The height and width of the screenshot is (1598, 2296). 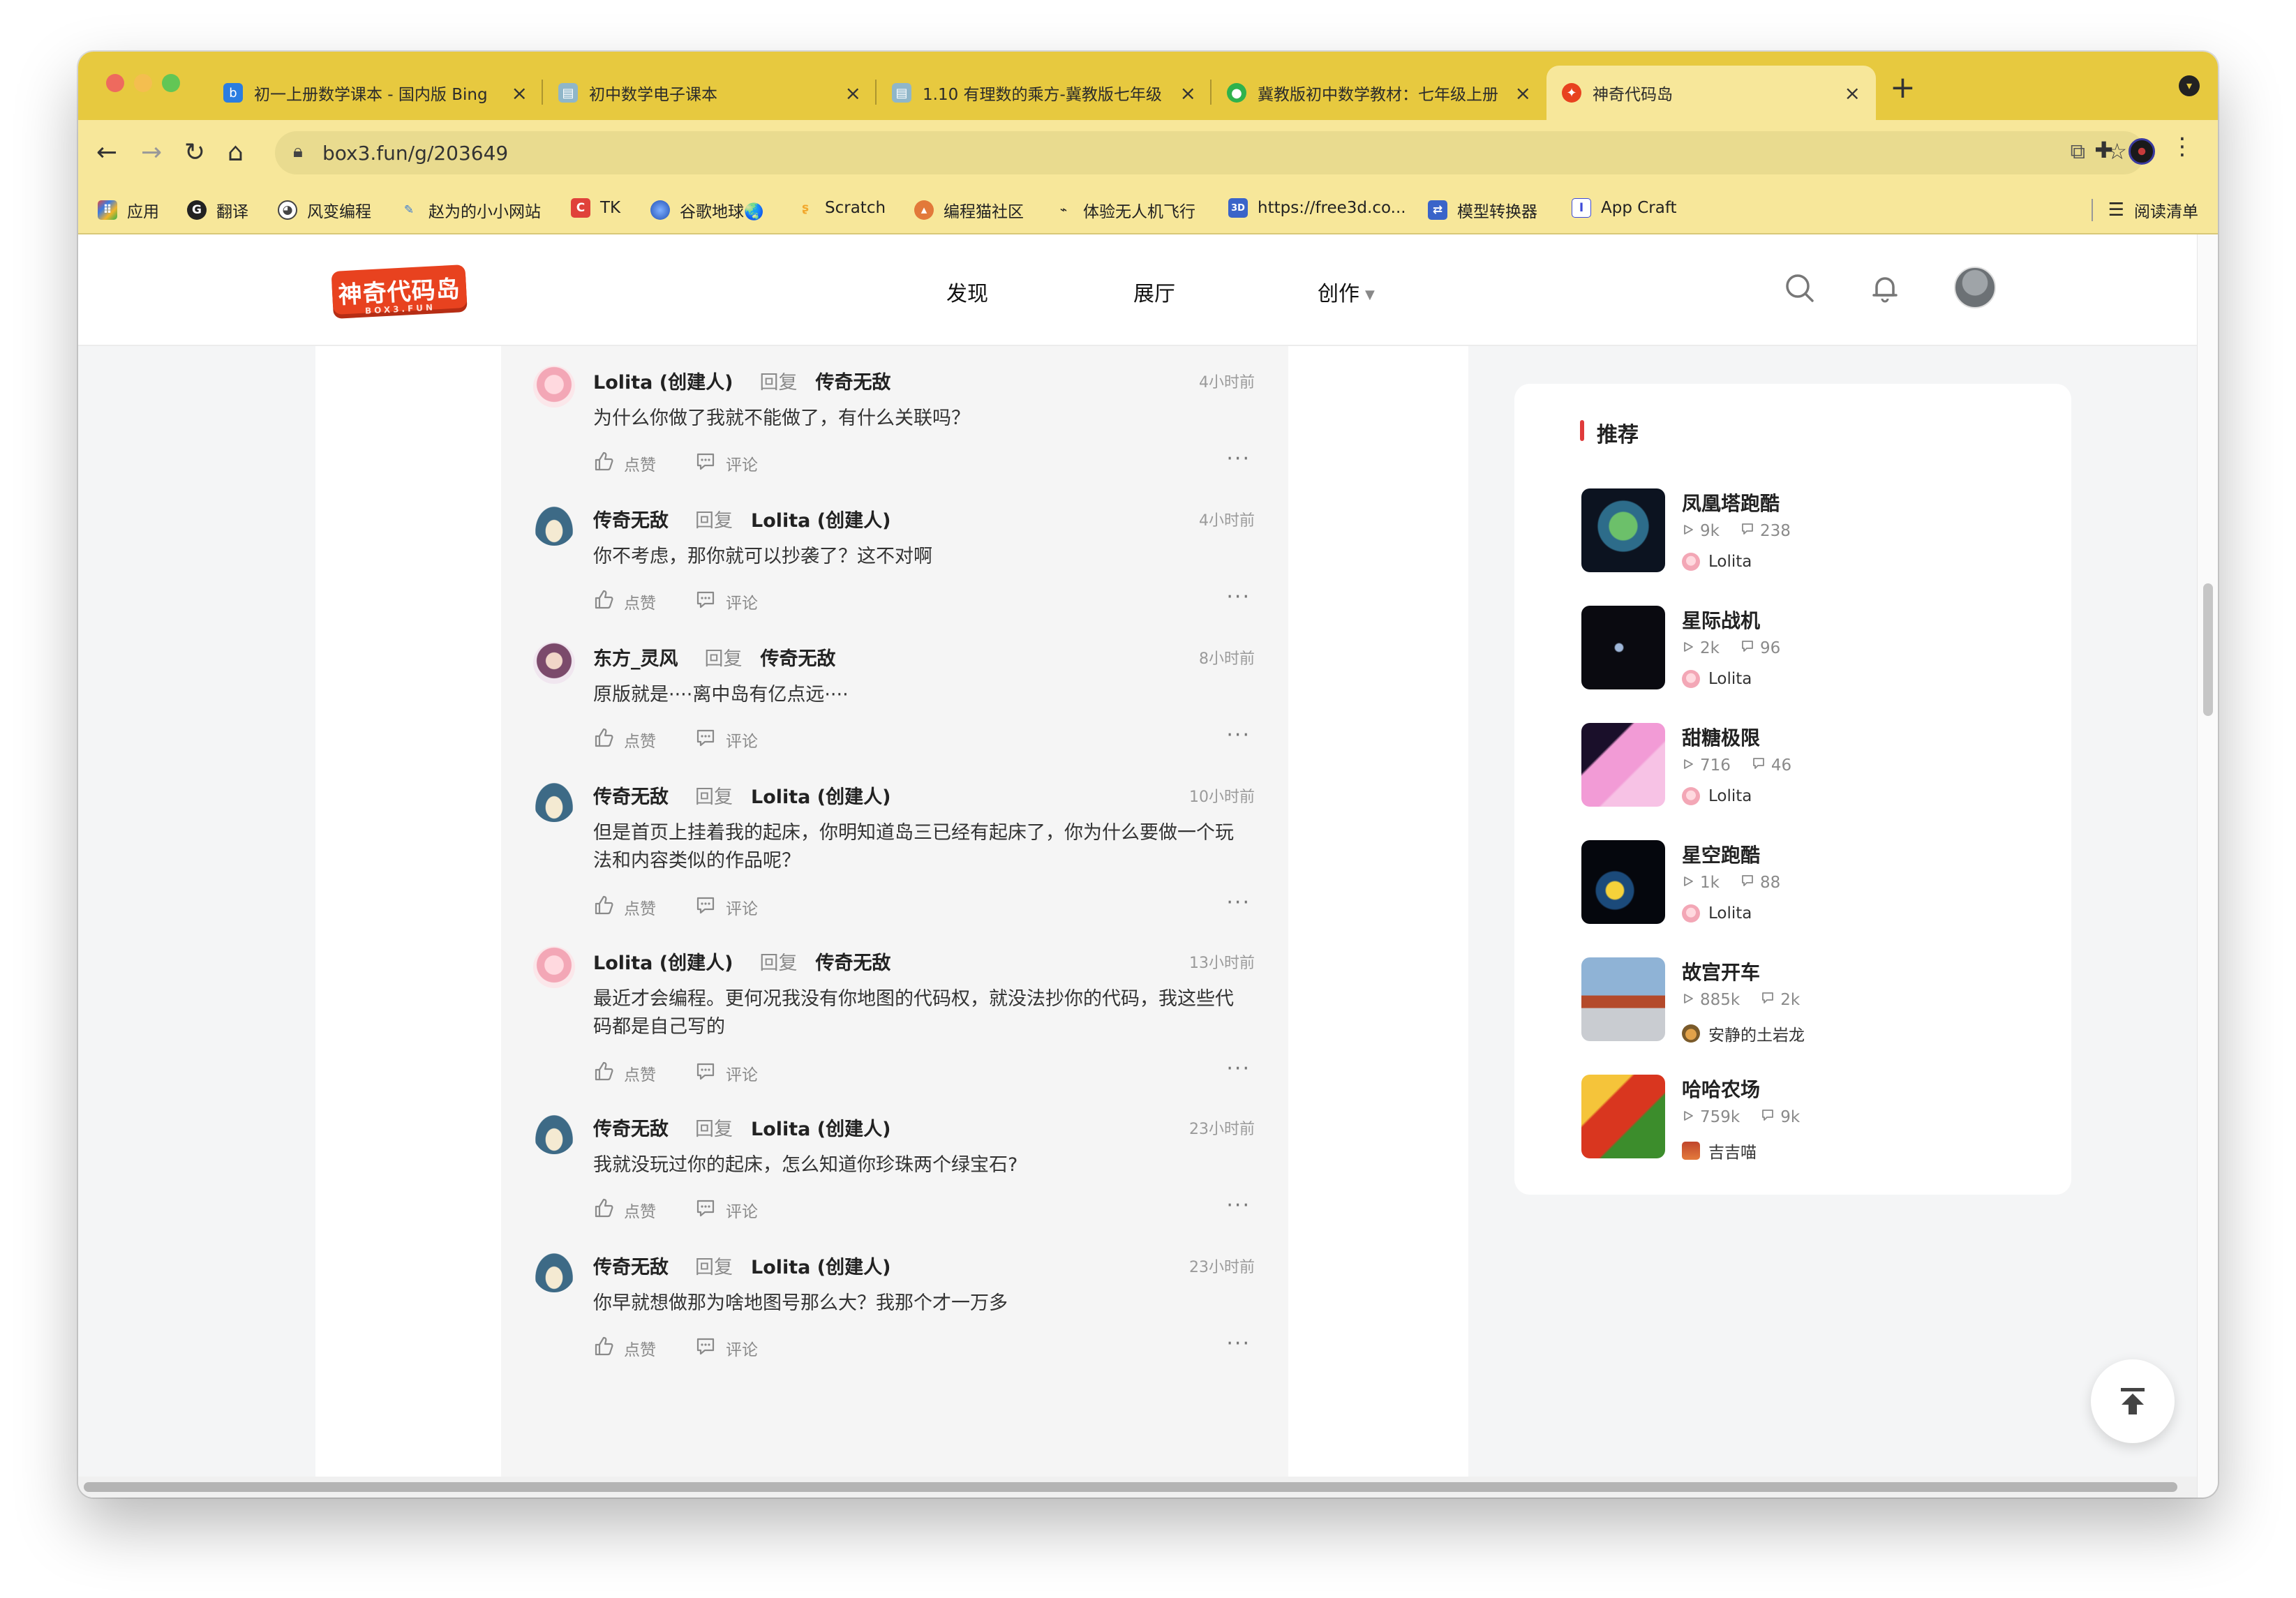 I want to click on share-icon: ⧉, so click(x=2078, y=152).